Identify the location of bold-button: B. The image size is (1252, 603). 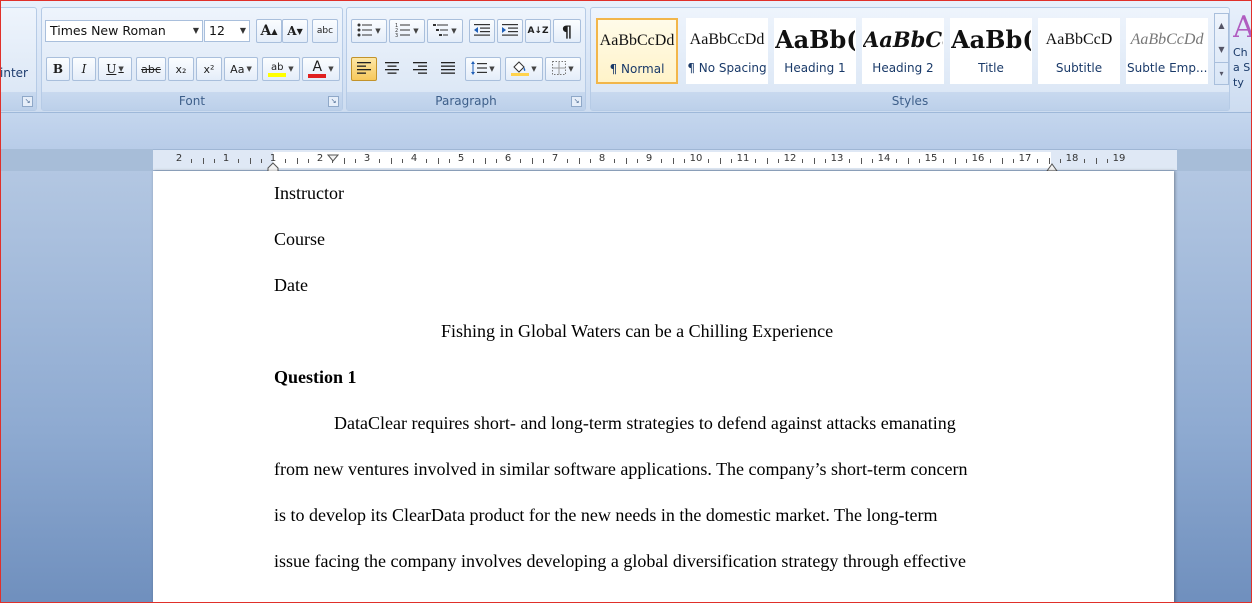
(58, 69).